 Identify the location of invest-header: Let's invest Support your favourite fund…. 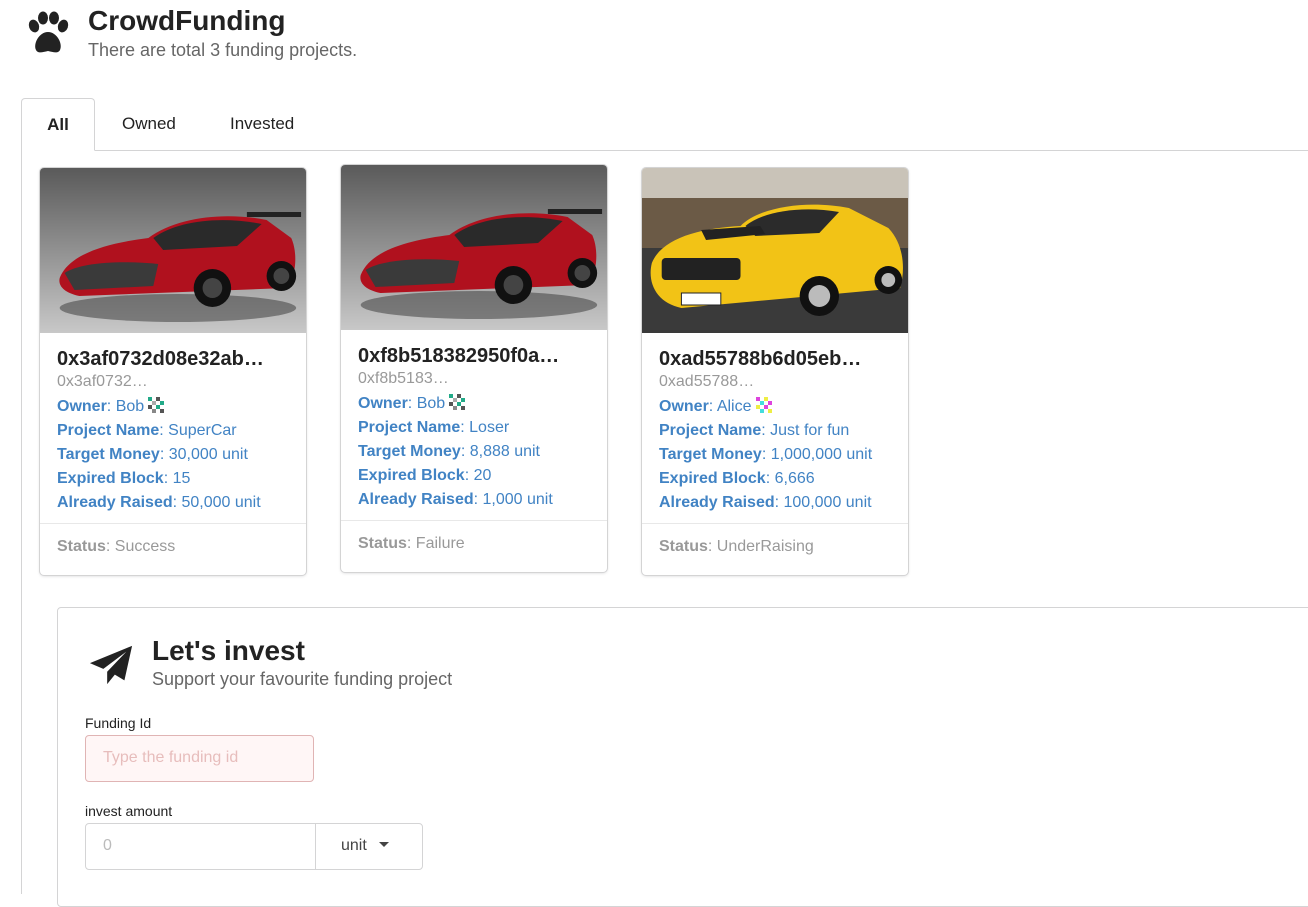
(270, 662).